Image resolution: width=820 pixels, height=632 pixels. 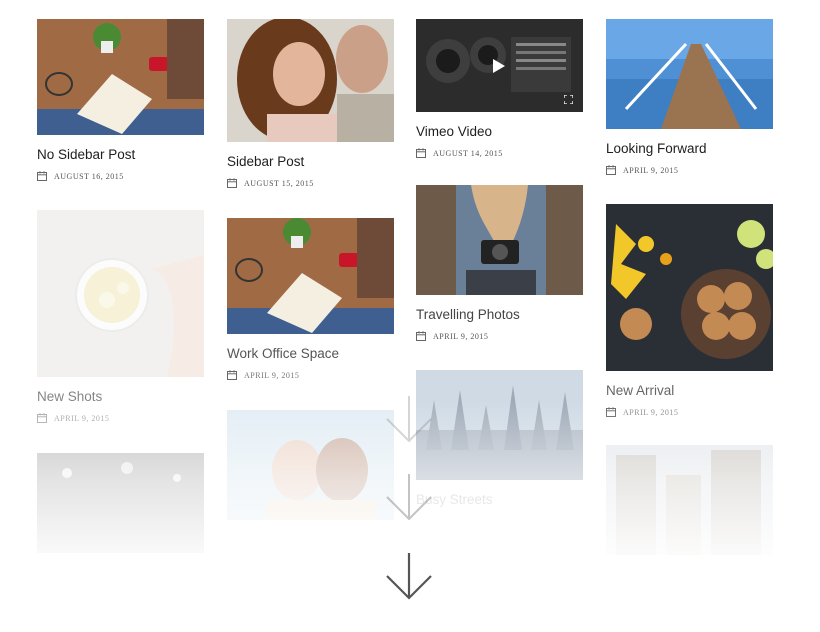 I want to click on post-title: New Shots, so click(x=120, y=397).